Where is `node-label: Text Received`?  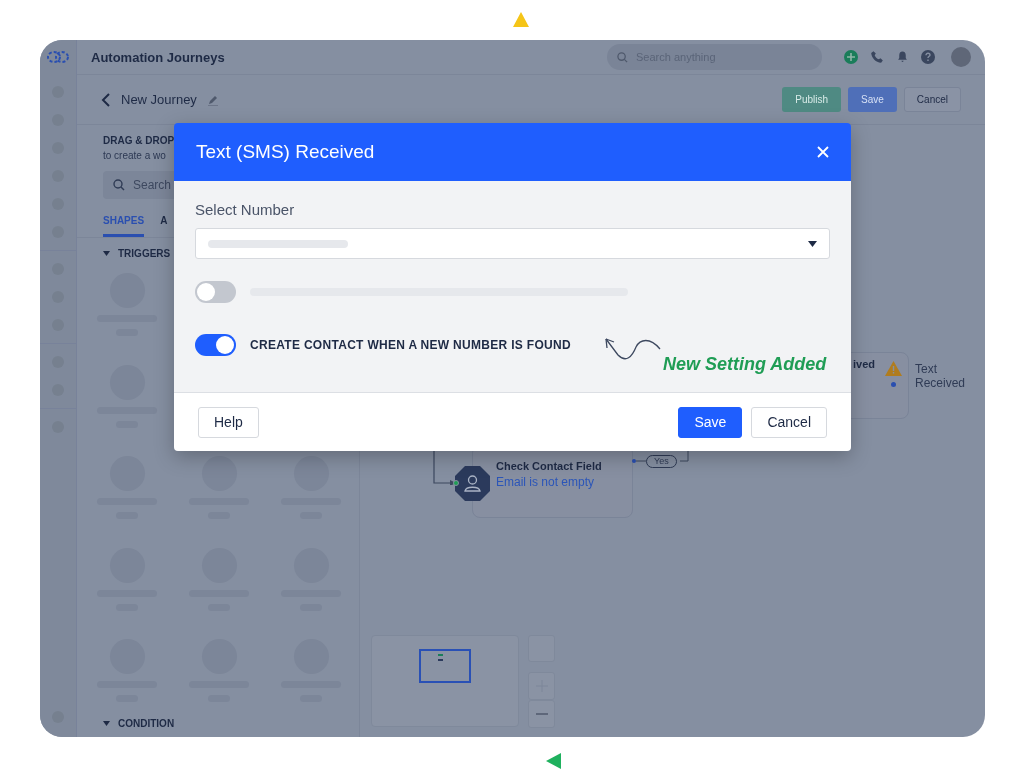 node-label: Text Received is located at coordinates (941, 376).